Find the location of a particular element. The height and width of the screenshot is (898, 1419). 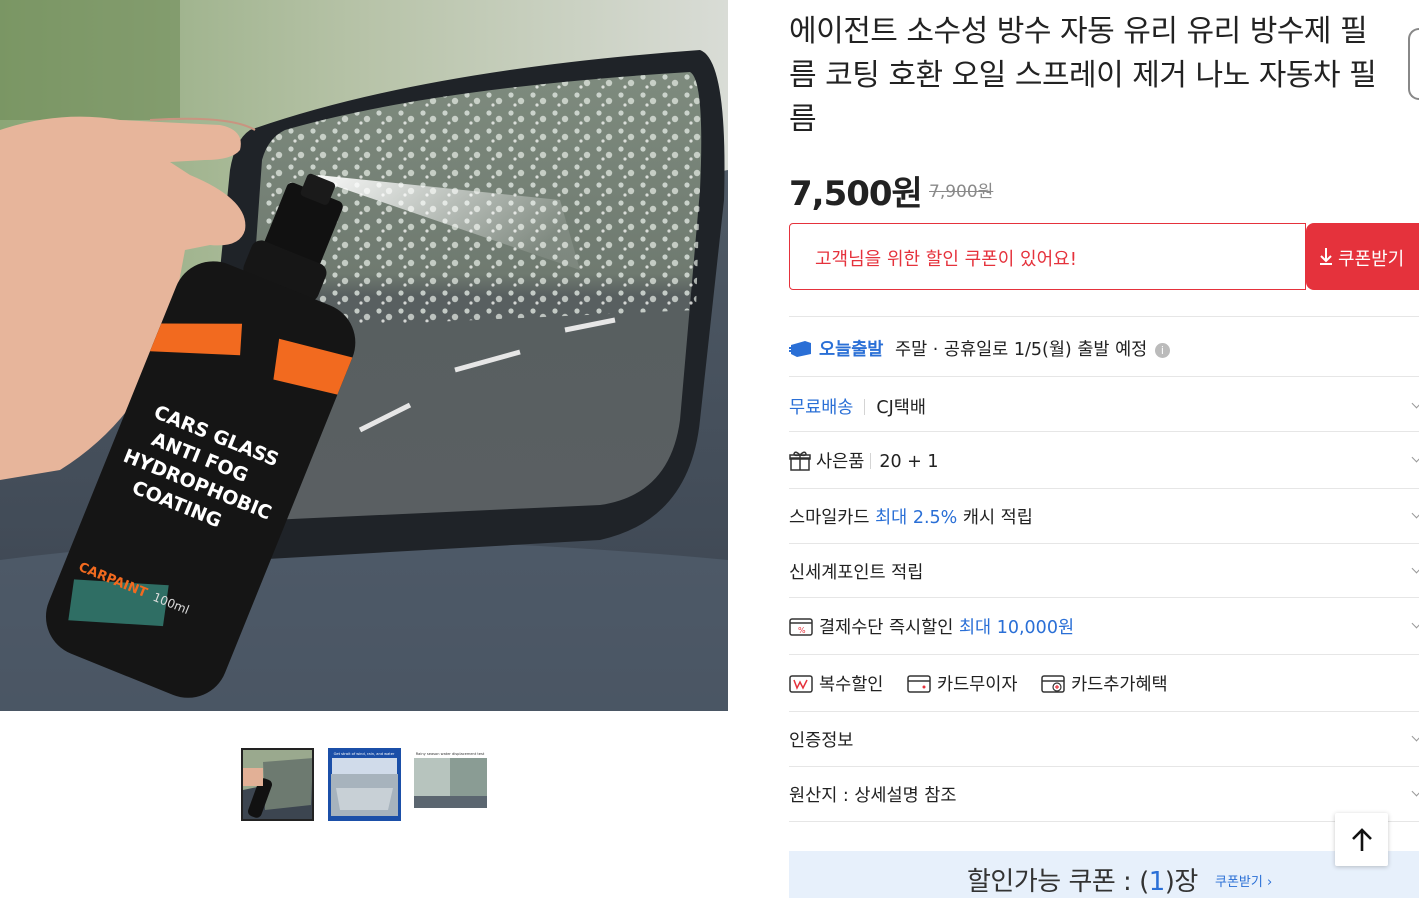

coupon-notice-text: 고객님을 위한 할인 쿠폰이 있어요! is located at coordinates (946, 259).